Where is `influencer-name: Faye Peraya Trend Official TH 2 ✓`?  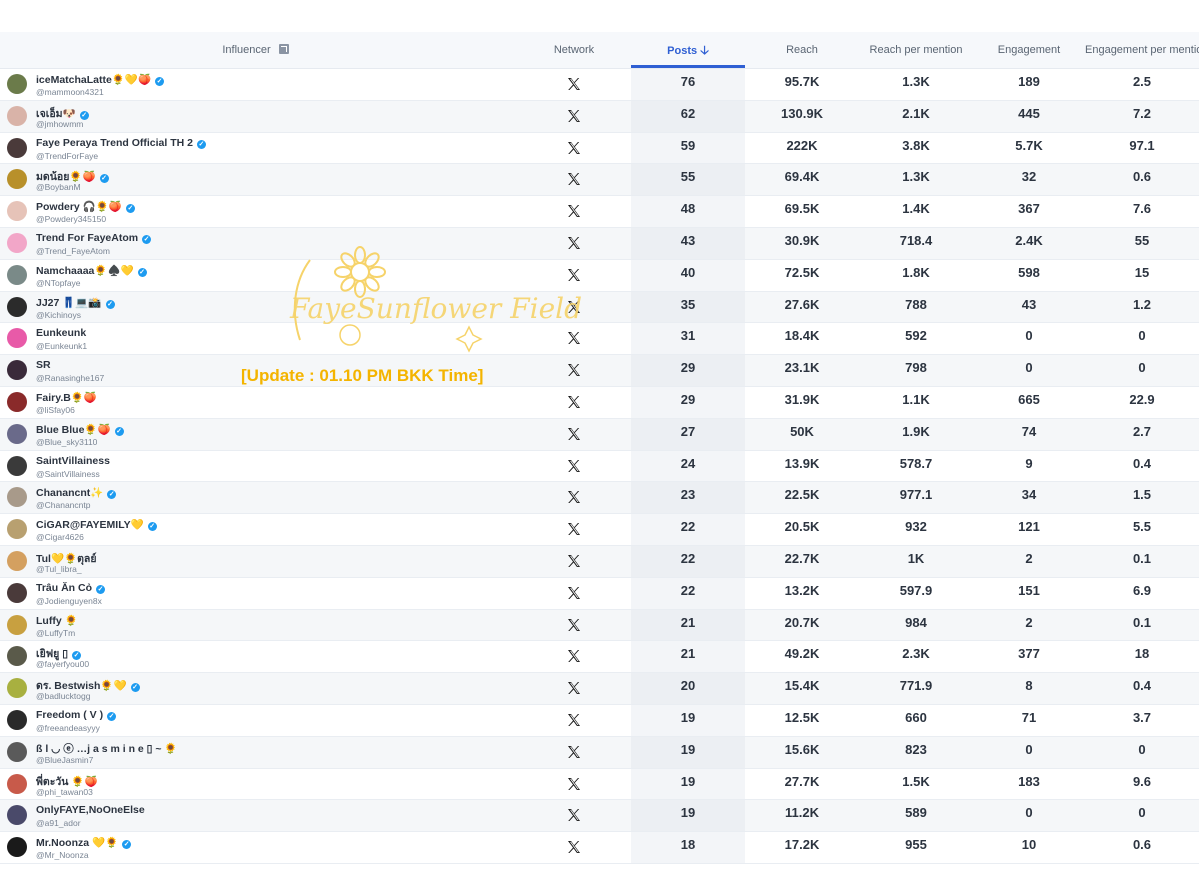
influencer-name: Faye Peraya Trend Official TH 2 ✓ is located at coordinates (121, 143).